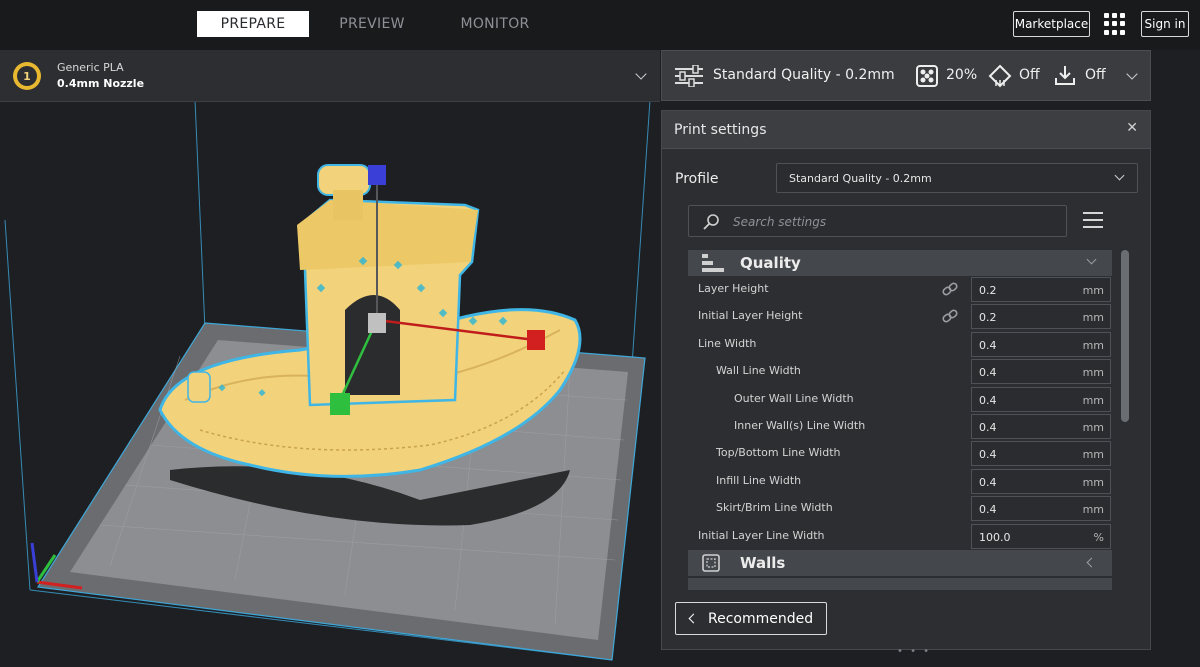 This screenshot has width=1200, height=667. Describe the element at coordinates (1065, 75) in the screenshot. I see `adhesion-icon` at that location.